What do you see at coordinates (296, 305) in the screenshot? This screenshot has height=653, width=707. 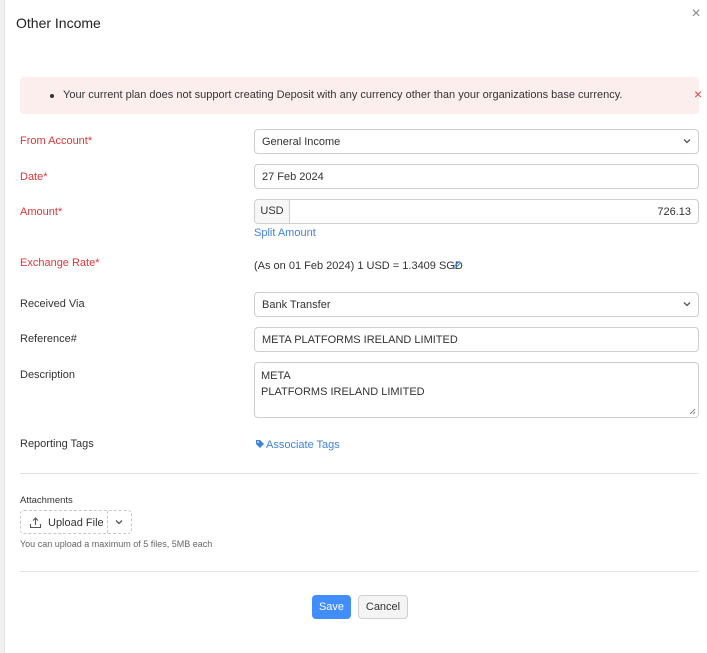 I see `received-via-value: Bank Transfer` at bounding box center [296, 305].